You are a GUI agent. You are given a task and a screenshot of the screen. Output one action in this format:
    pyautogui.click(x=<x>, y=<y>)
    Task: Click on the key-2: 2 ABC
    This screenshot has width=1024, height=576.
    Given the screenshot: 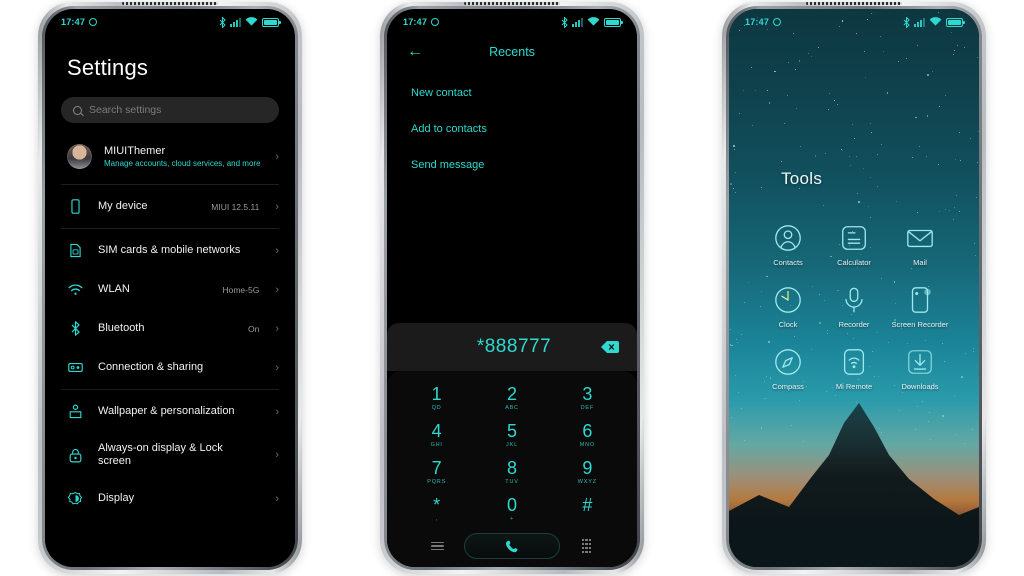 What is the action you would take?
    pyautogui.click(x=511, y=397)
    